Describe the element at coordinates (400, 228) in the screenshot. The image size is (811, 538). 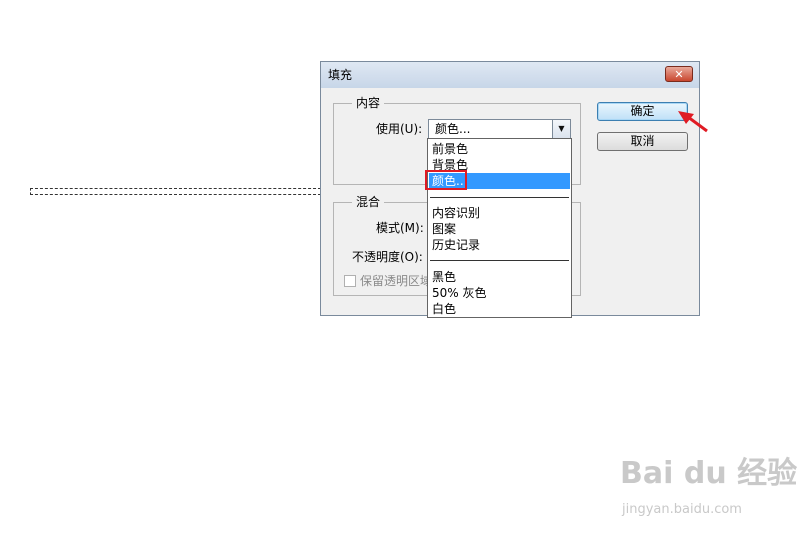
I see `mode-label: 模式(M):` at that location.